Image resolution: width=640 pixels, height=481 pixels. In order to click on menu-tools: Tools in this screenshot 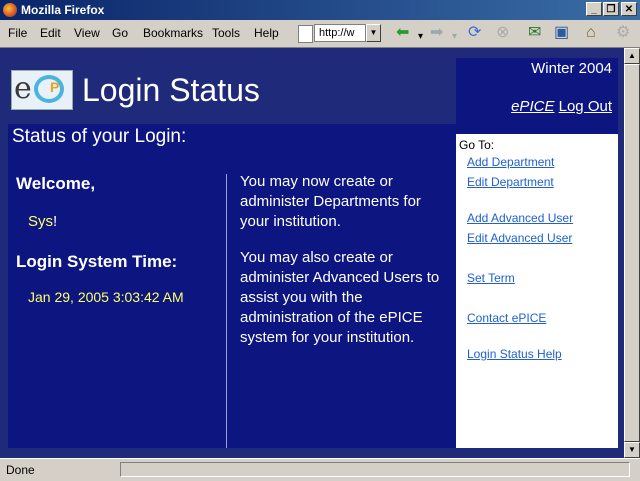, I will do `click(226, 33)`.